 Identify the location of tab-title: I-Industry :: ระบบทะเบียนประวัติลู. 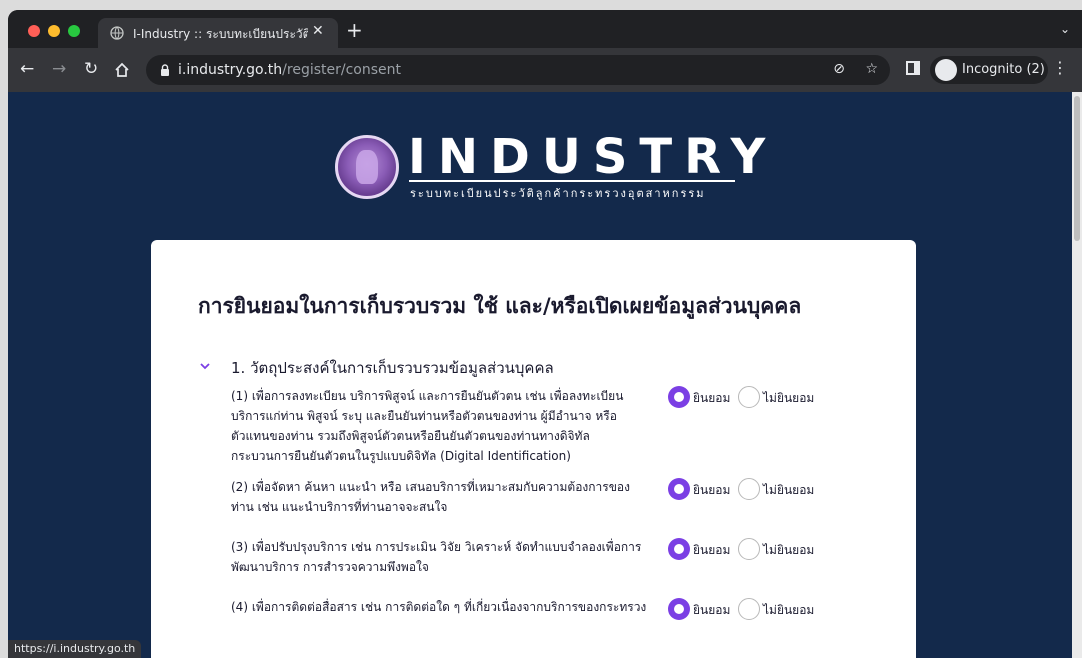
(220, 34).